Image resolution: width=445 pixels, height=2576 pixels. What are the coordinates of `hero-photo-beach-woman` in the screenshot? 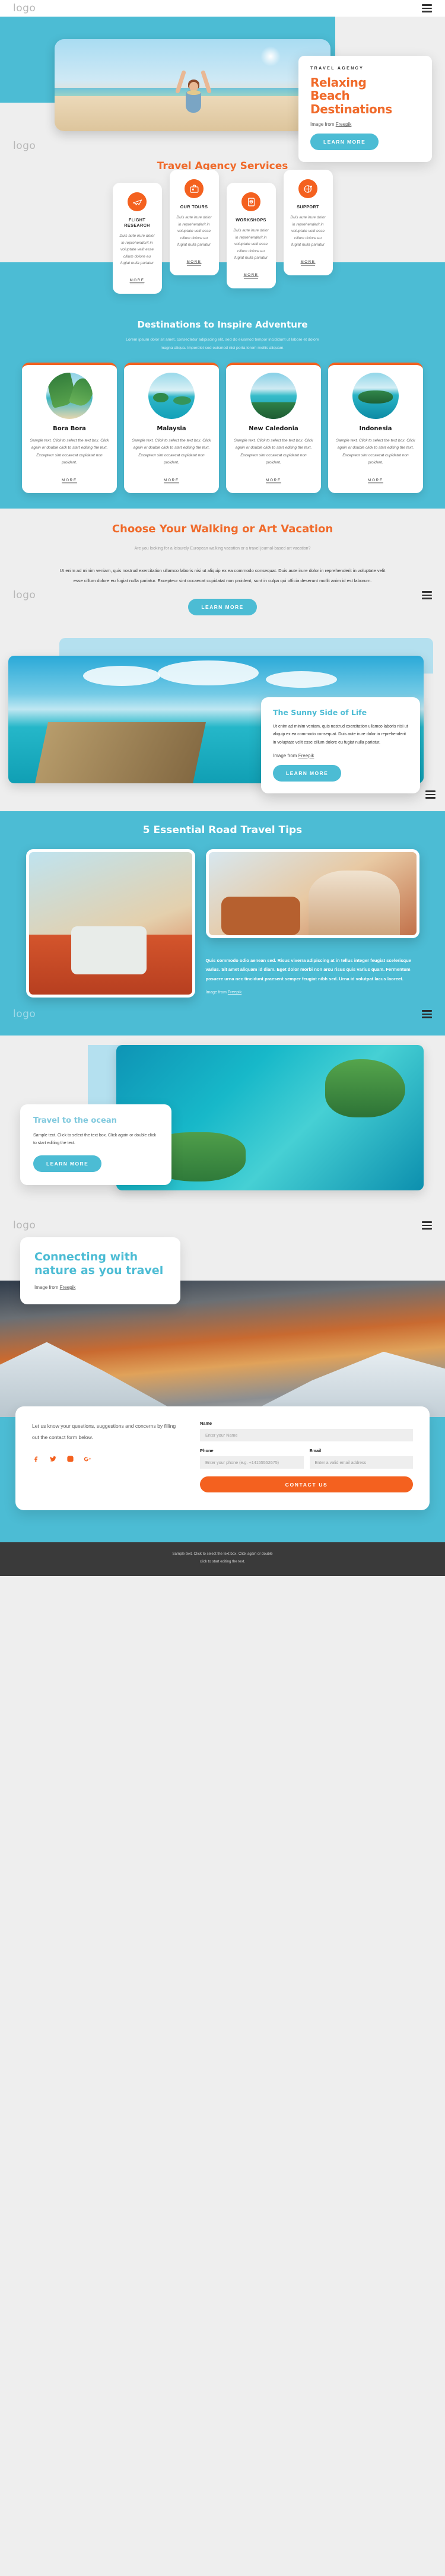 It's located at (192, 85).